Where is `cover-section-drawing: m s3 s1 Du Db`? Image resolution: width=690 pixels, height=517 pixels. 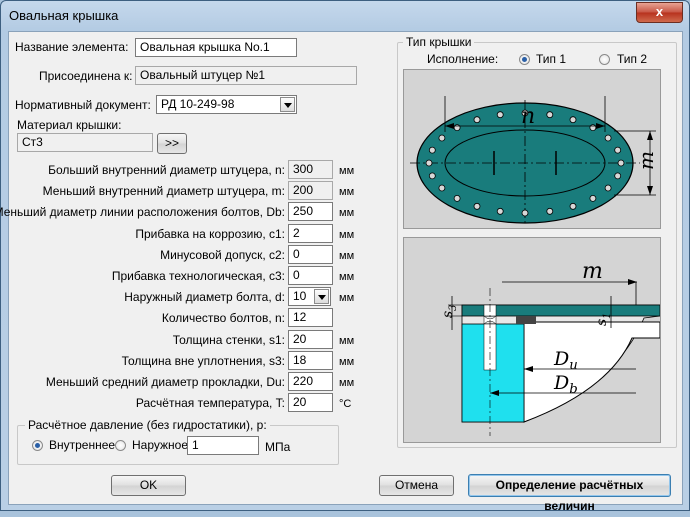 cover-section-drawing: m s3 s1 Du Db is located at coordinates (532, 340).